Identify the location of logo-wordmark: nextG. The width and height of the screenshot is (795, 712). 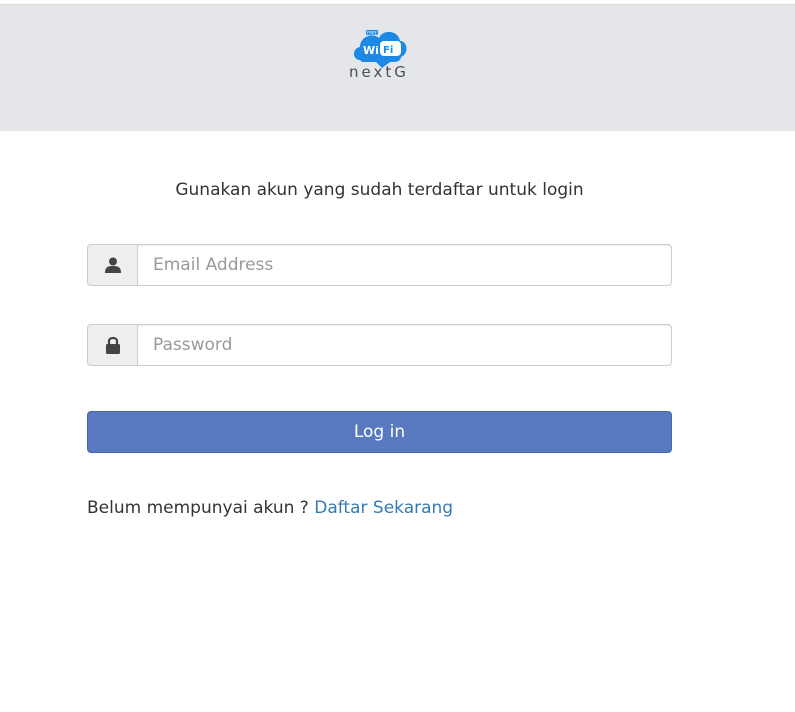
(379, 72).